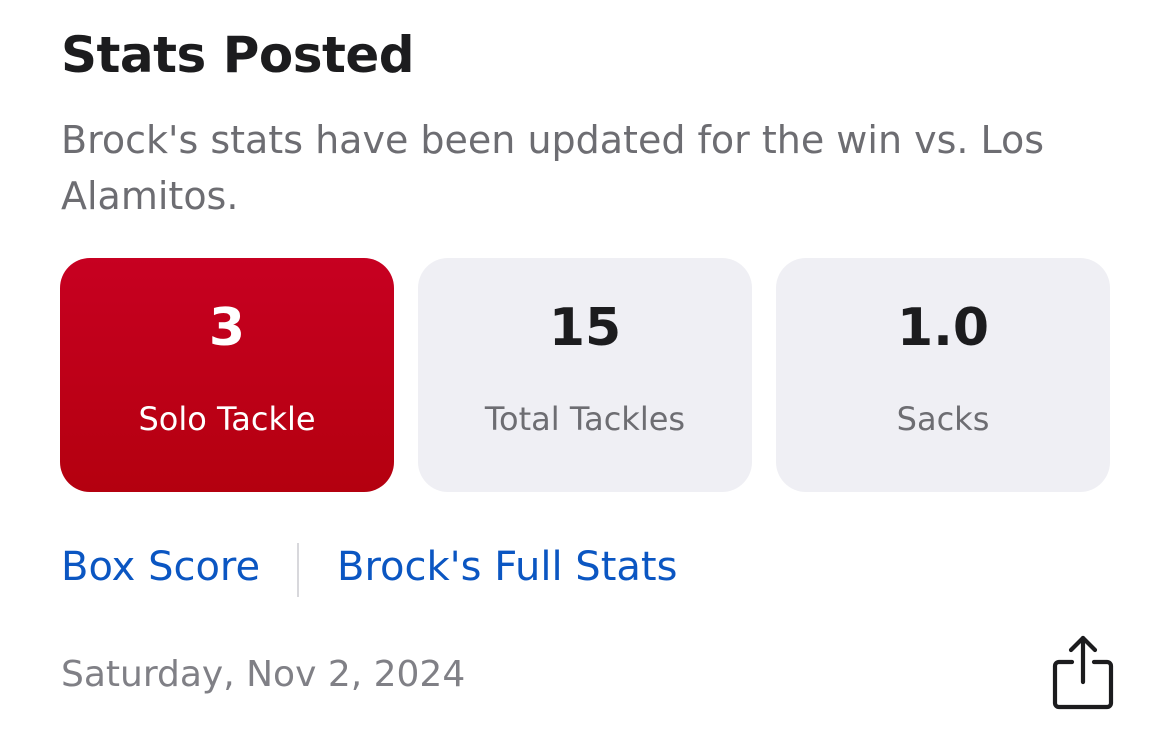 This screenshot has width=1170, height=743. Describe the element at coordinates (585, 328) in the screenshot. I see `stat-value: 15` at that location.